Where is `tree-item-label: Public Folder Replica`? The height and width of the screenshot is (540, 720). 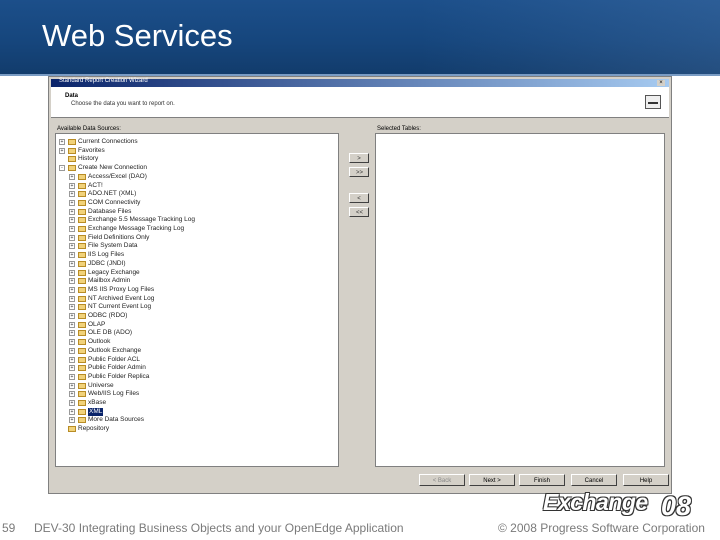 tree-item-label: Public Folder Replica is located at coordinates (119, 376).